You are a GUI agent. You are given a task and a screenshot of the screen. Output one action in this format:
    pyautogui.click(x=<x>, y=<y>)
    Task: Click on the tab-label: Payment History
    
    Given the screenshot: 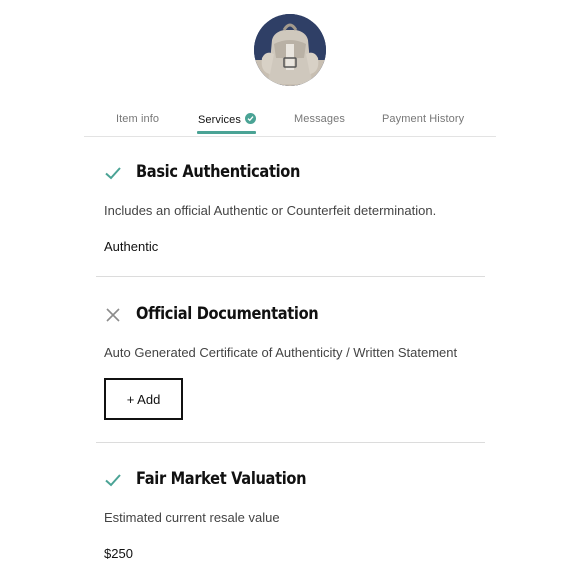 What is the action you would take?
    pyautogui.click(x=423, y=119)
    